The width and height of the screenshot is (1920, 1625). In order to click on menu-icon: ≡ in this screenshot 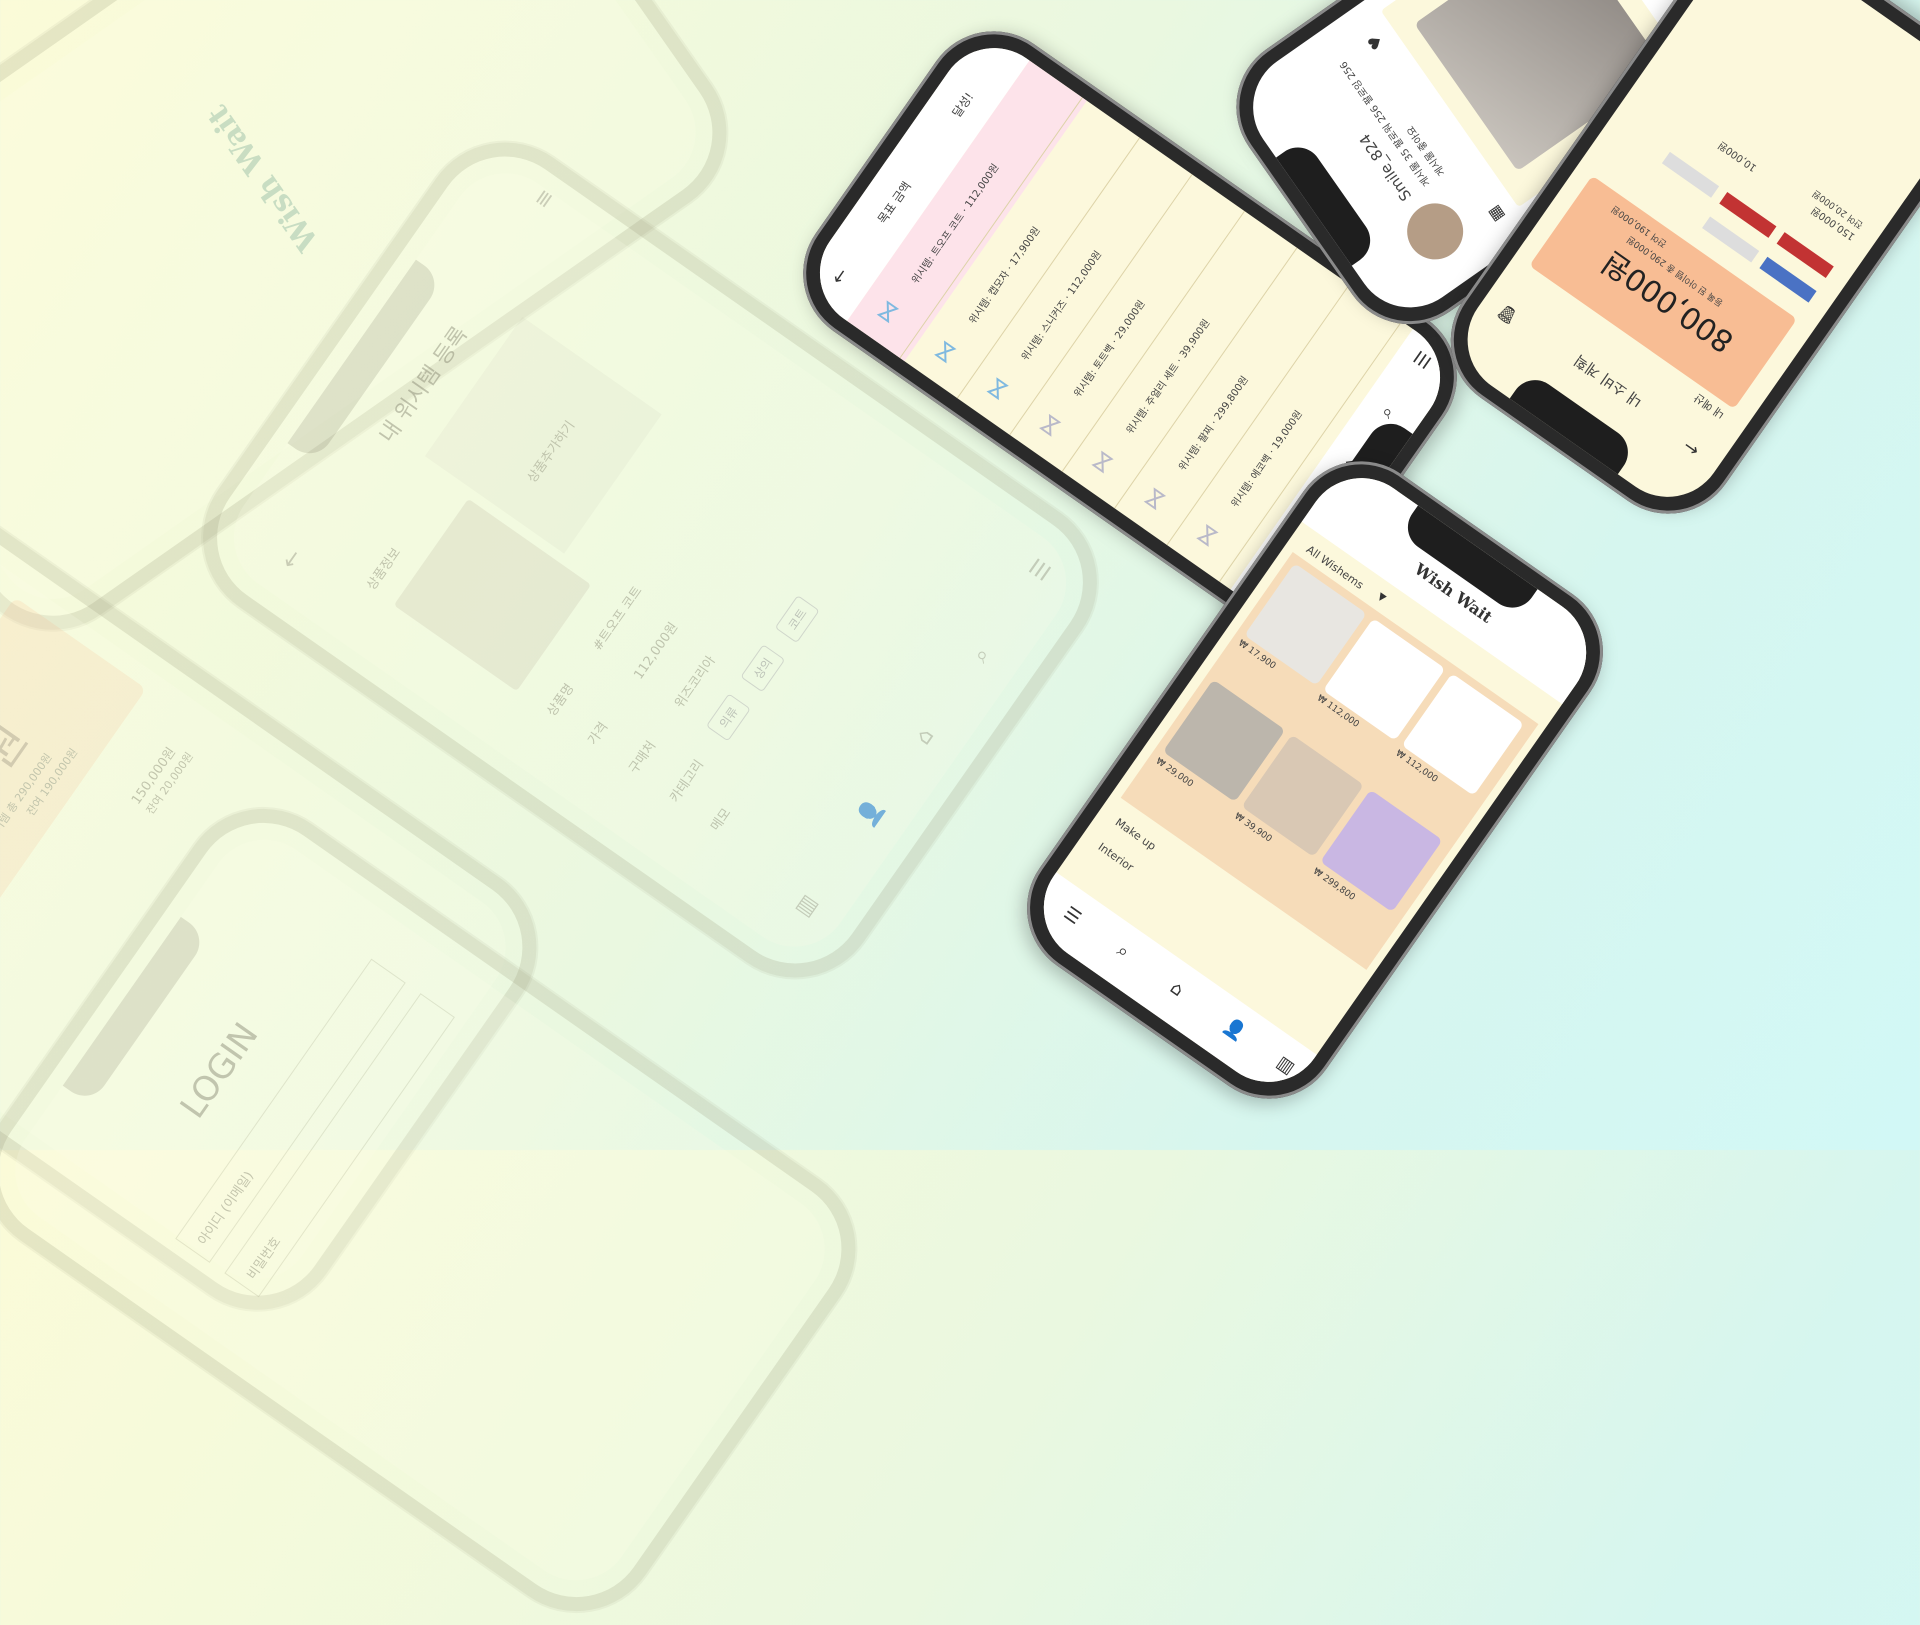, I will do `click(544, 198)`.